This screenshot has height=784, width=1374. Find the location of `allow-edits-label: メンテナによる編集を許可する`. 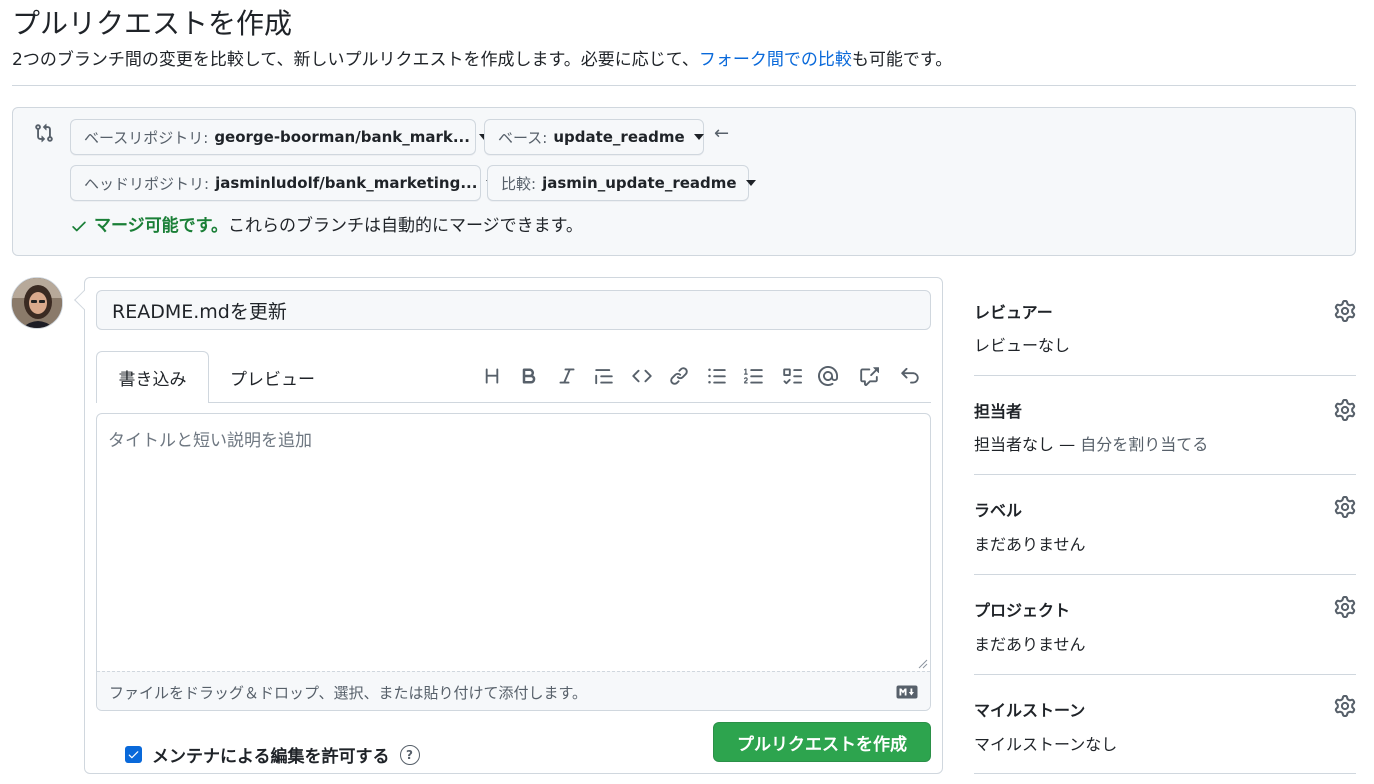

allow-edits-label: メンテナによる編集を許可する is located at coordinates (271, 754).